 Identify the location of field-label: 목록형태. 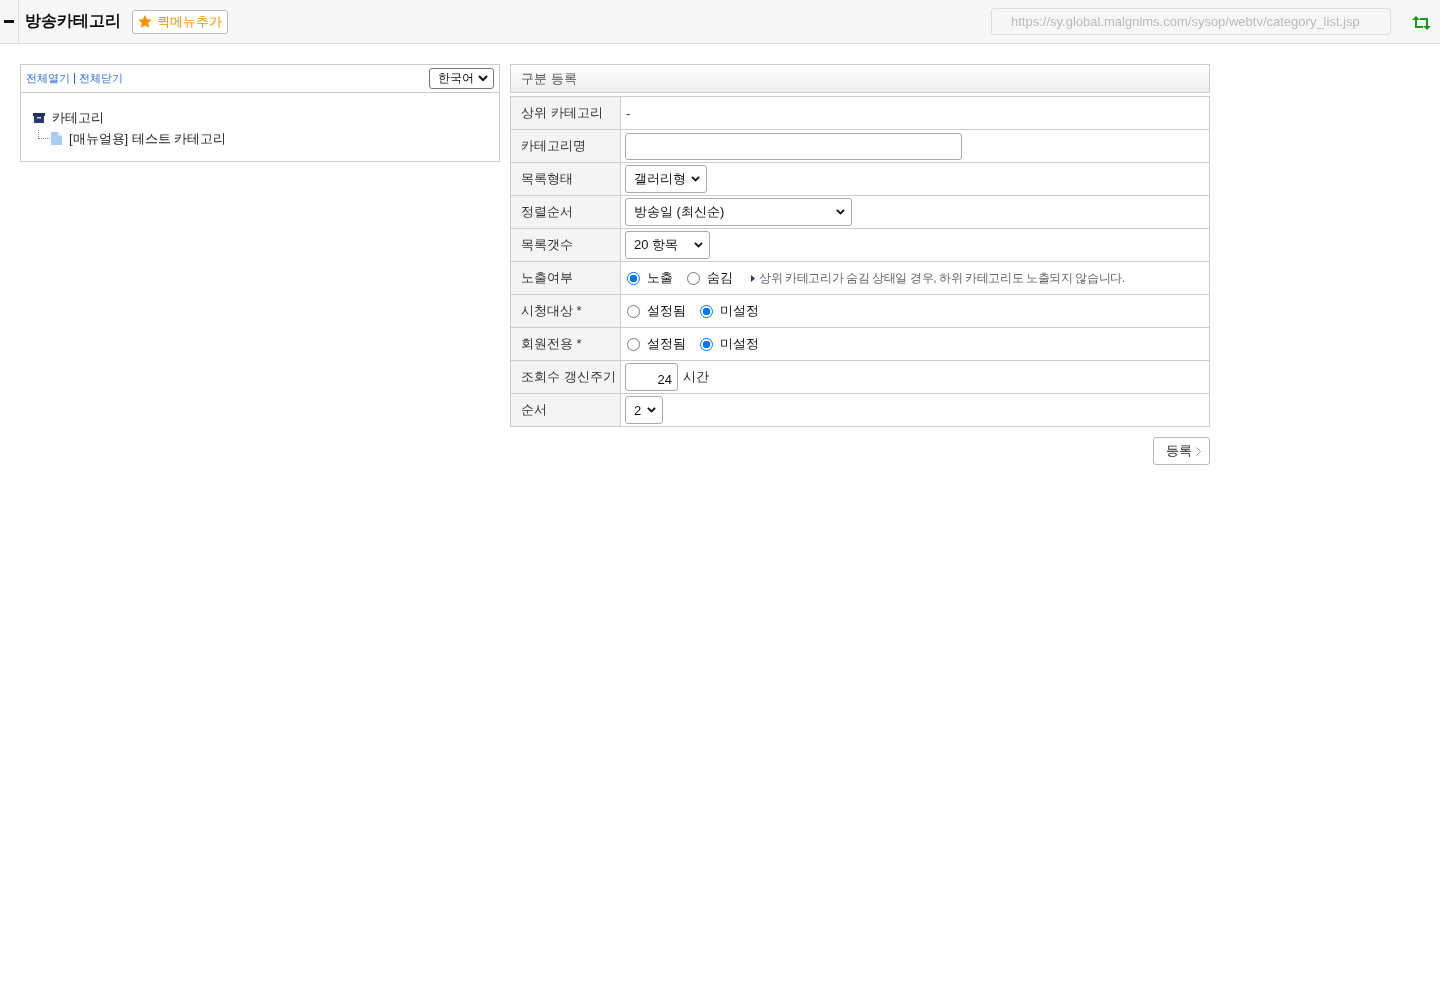
(566, 179).